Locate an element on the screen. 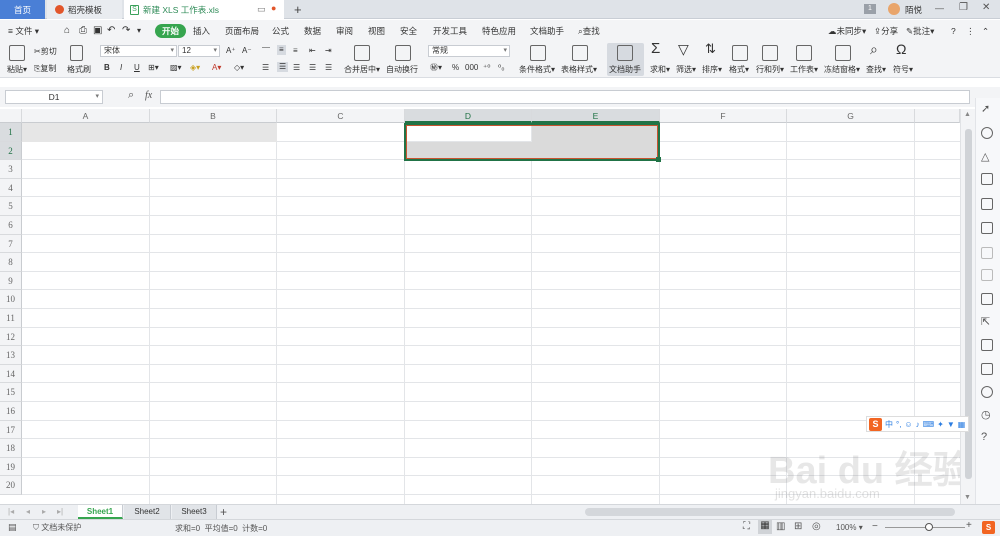  menu-doc-helper: 文档助手 is located at coordinates (547, 31).